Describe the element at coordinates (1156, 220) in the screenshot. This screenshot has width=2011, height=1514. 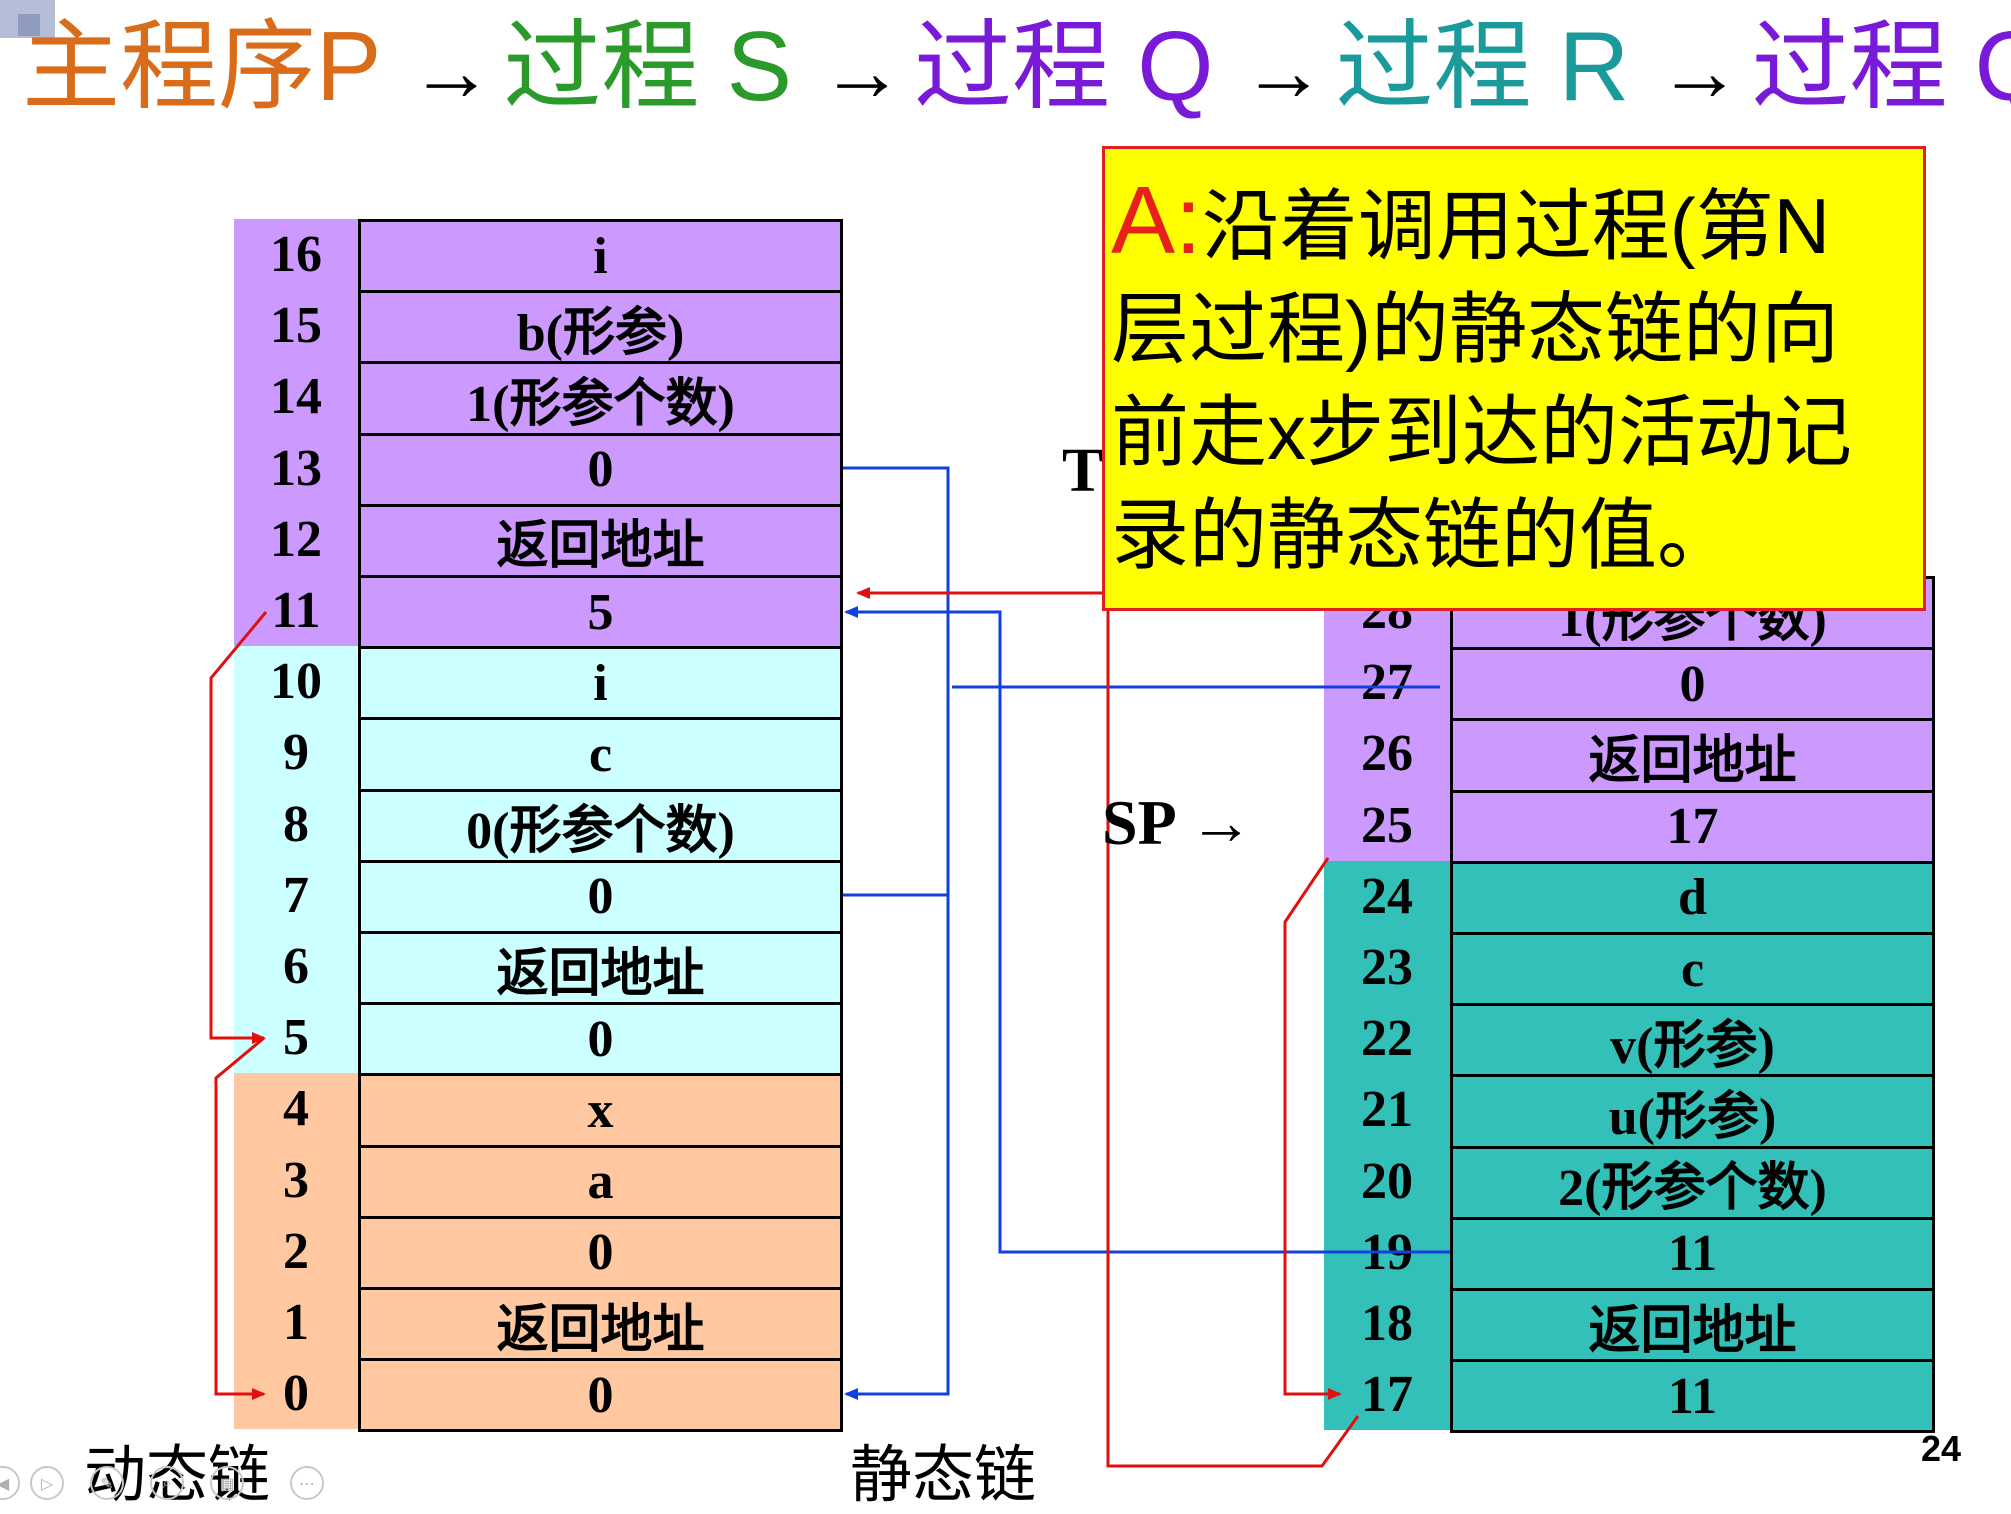
I see `callout-prefix: A:` at that location.